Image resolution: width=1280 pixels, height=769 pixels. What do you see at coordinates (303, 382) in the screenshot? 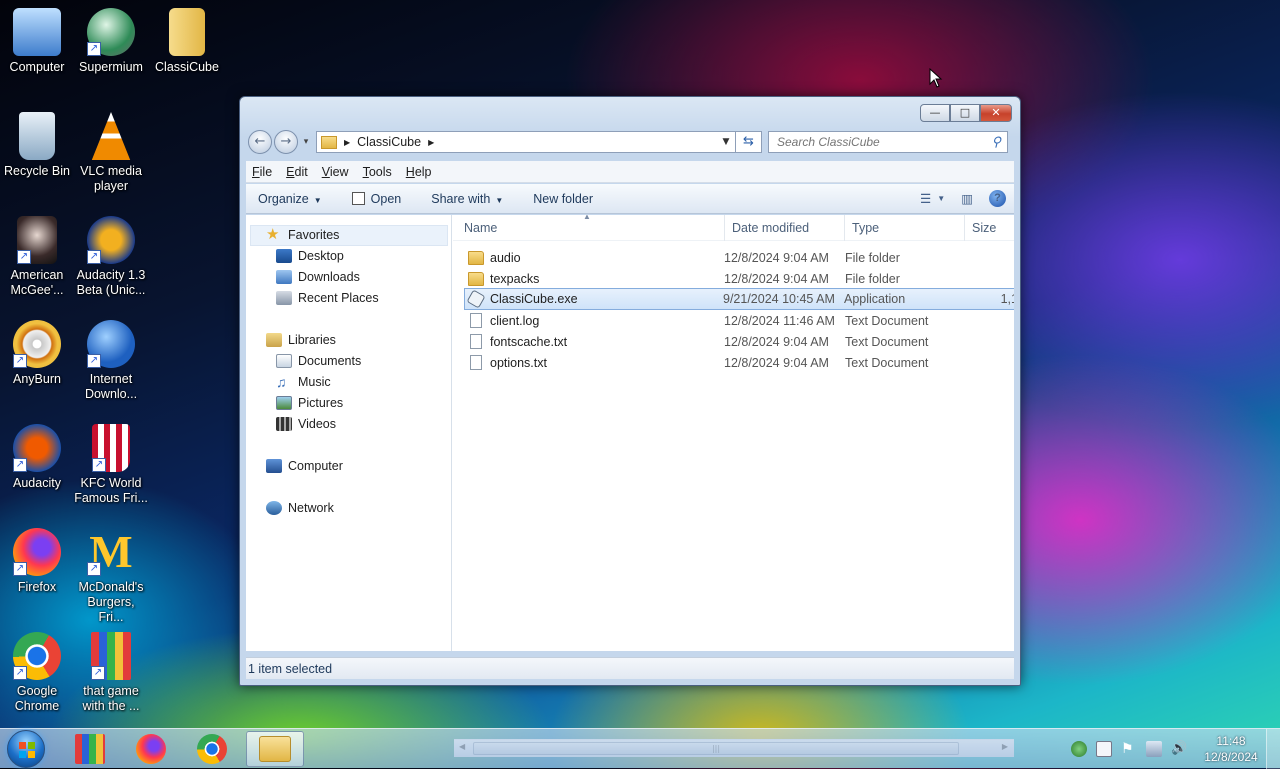
I see `nav-music: ♫ Music` at bounding box center [303, 382].